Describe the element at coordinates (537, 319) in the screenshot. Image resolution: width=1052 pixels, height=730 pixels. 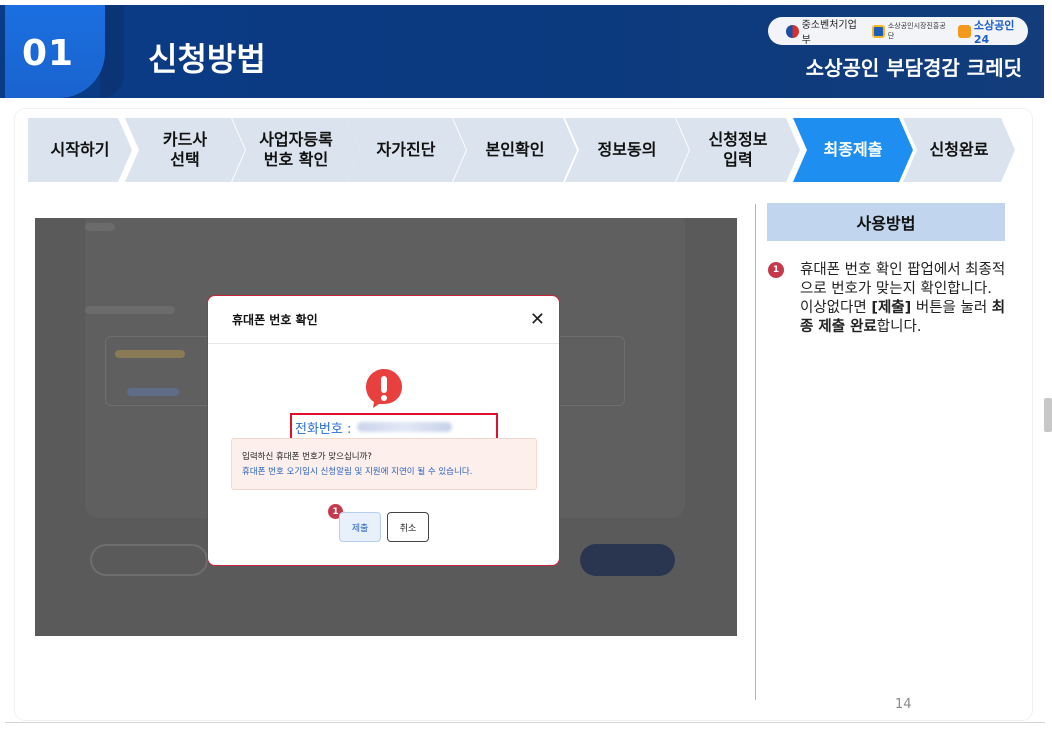
I see `close-icon: ✕` at that location.